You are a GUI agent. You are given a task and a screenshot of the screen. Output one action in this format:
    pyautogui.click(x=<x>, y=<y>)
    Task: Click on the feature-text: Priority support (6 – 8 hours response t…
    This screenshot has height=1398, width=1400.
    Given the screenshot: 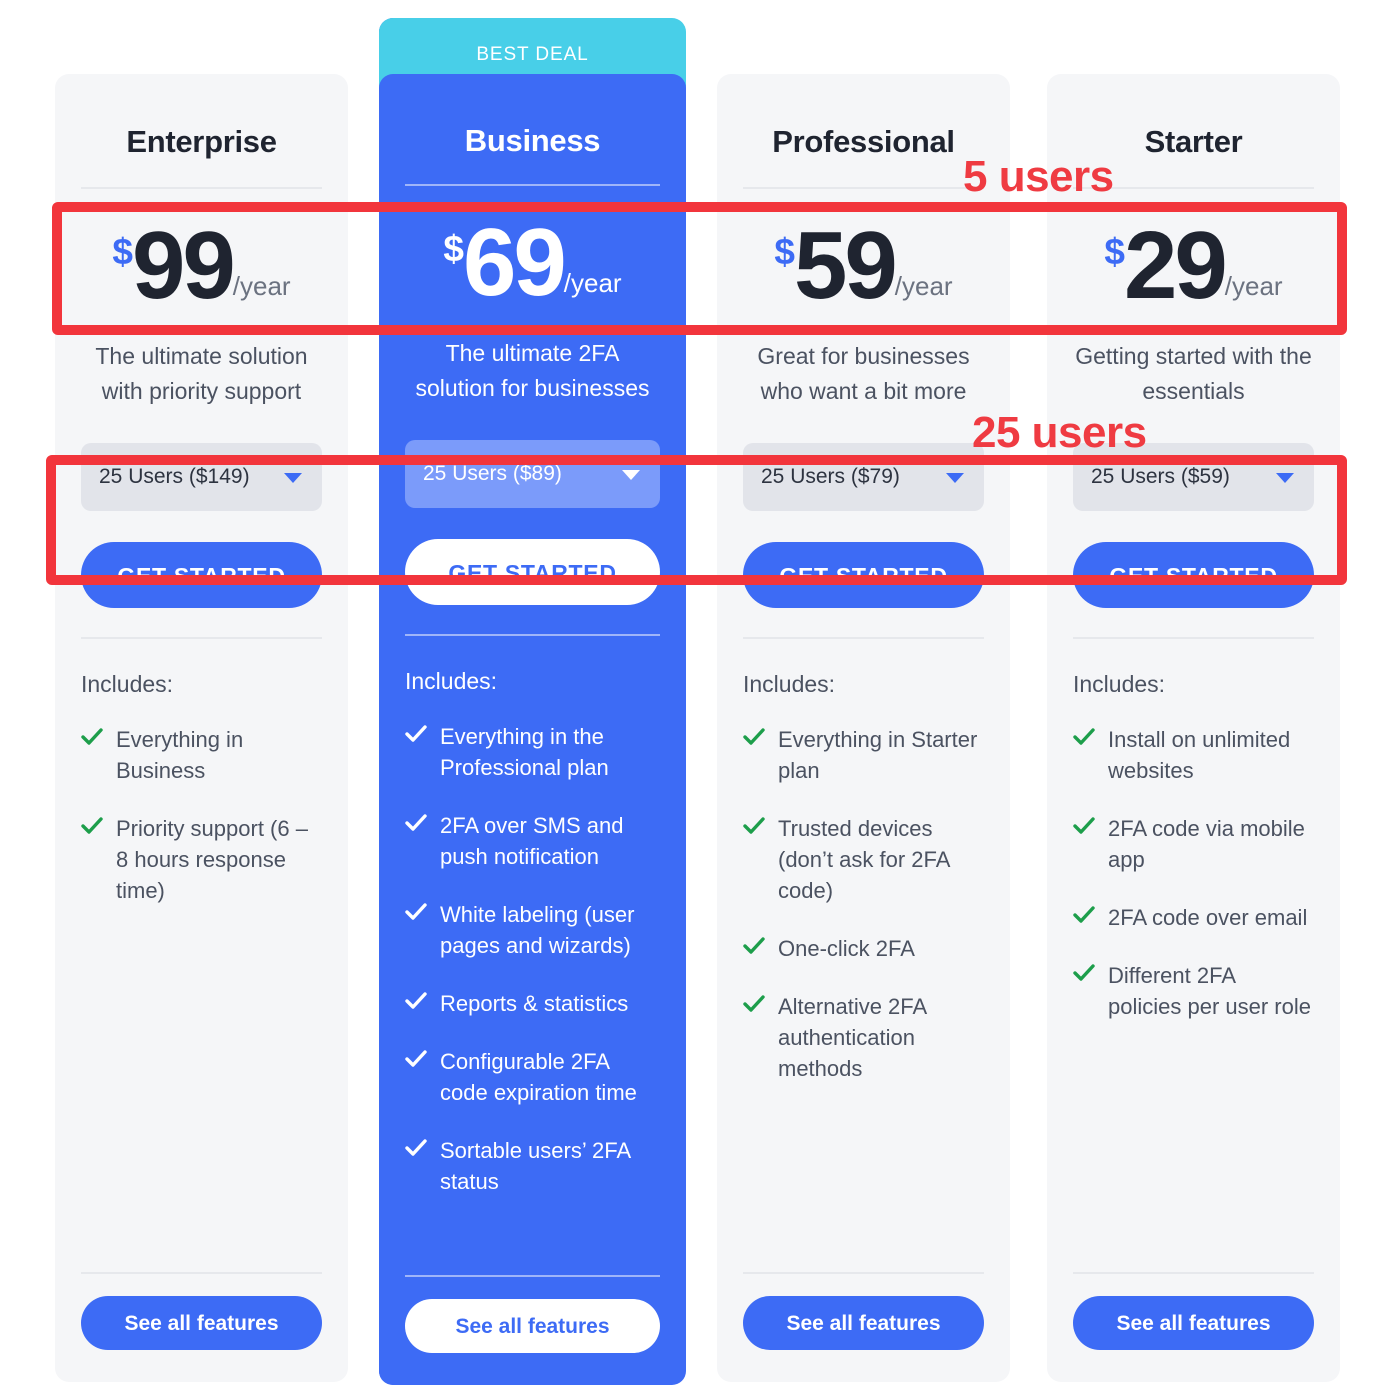 What is the action you would take?
    pyautogui.click(x=212, y=859)
    